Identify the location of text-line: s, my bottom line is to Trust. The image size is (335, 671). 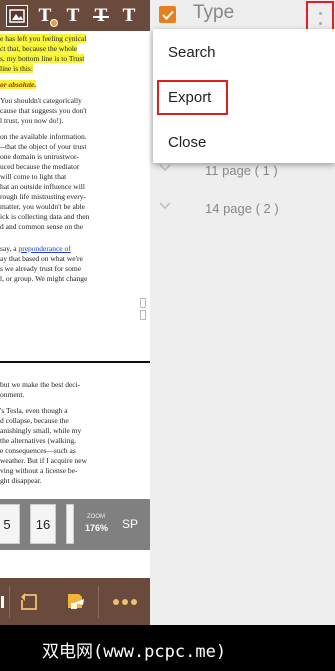
(42, 58).